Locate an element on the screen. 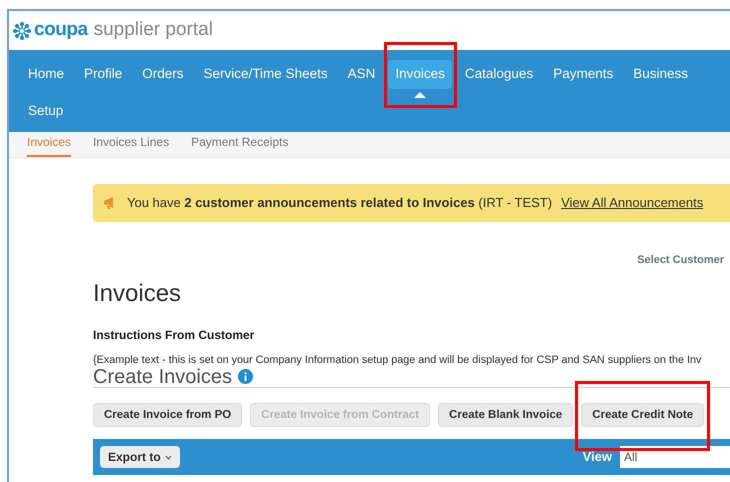 This screenshot has height=482, width=730. section-title: Create Invoices is located at coordinates (162, 376).